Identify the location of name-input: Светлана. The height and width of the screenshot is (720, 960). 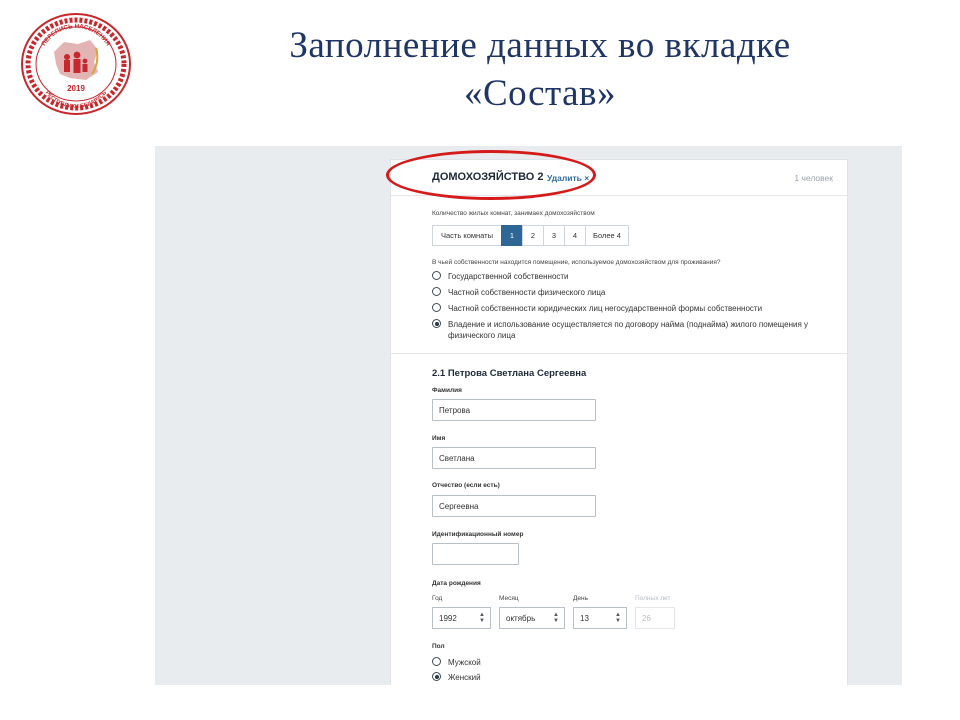
(514, 458).